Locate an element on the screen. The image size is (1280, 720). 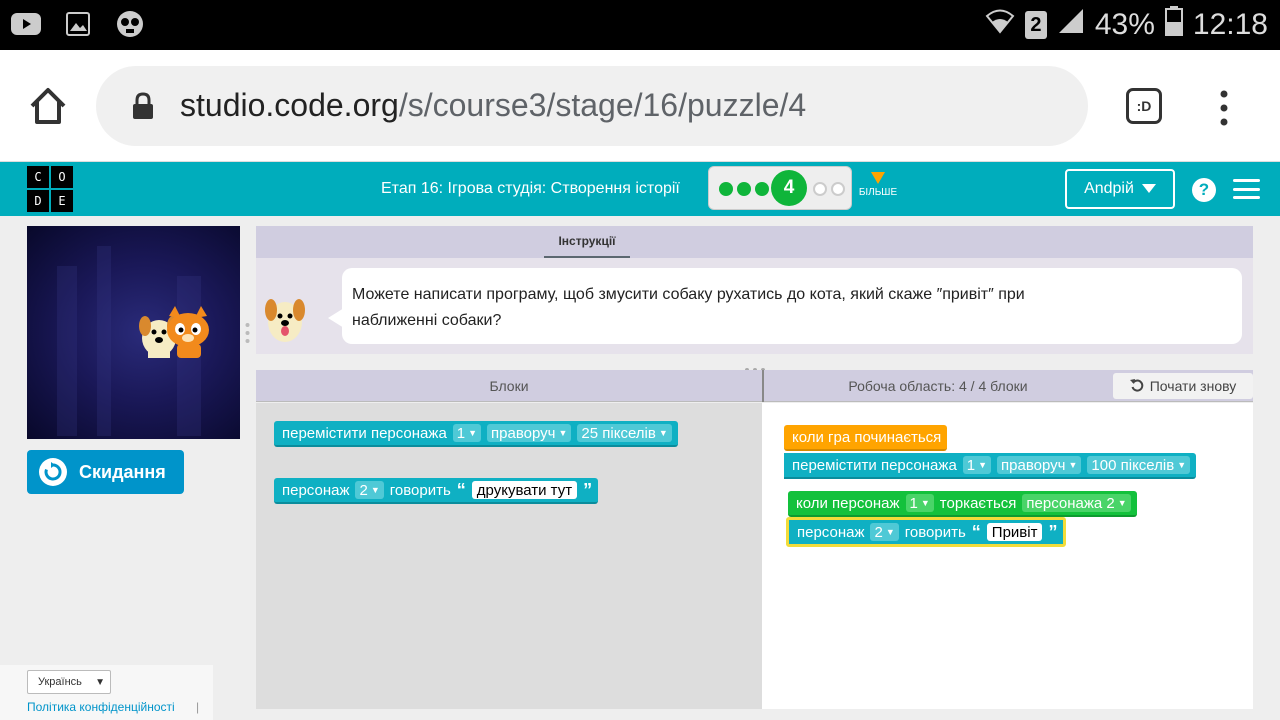
triangle-down-icon is located at coordinates (878, 178).